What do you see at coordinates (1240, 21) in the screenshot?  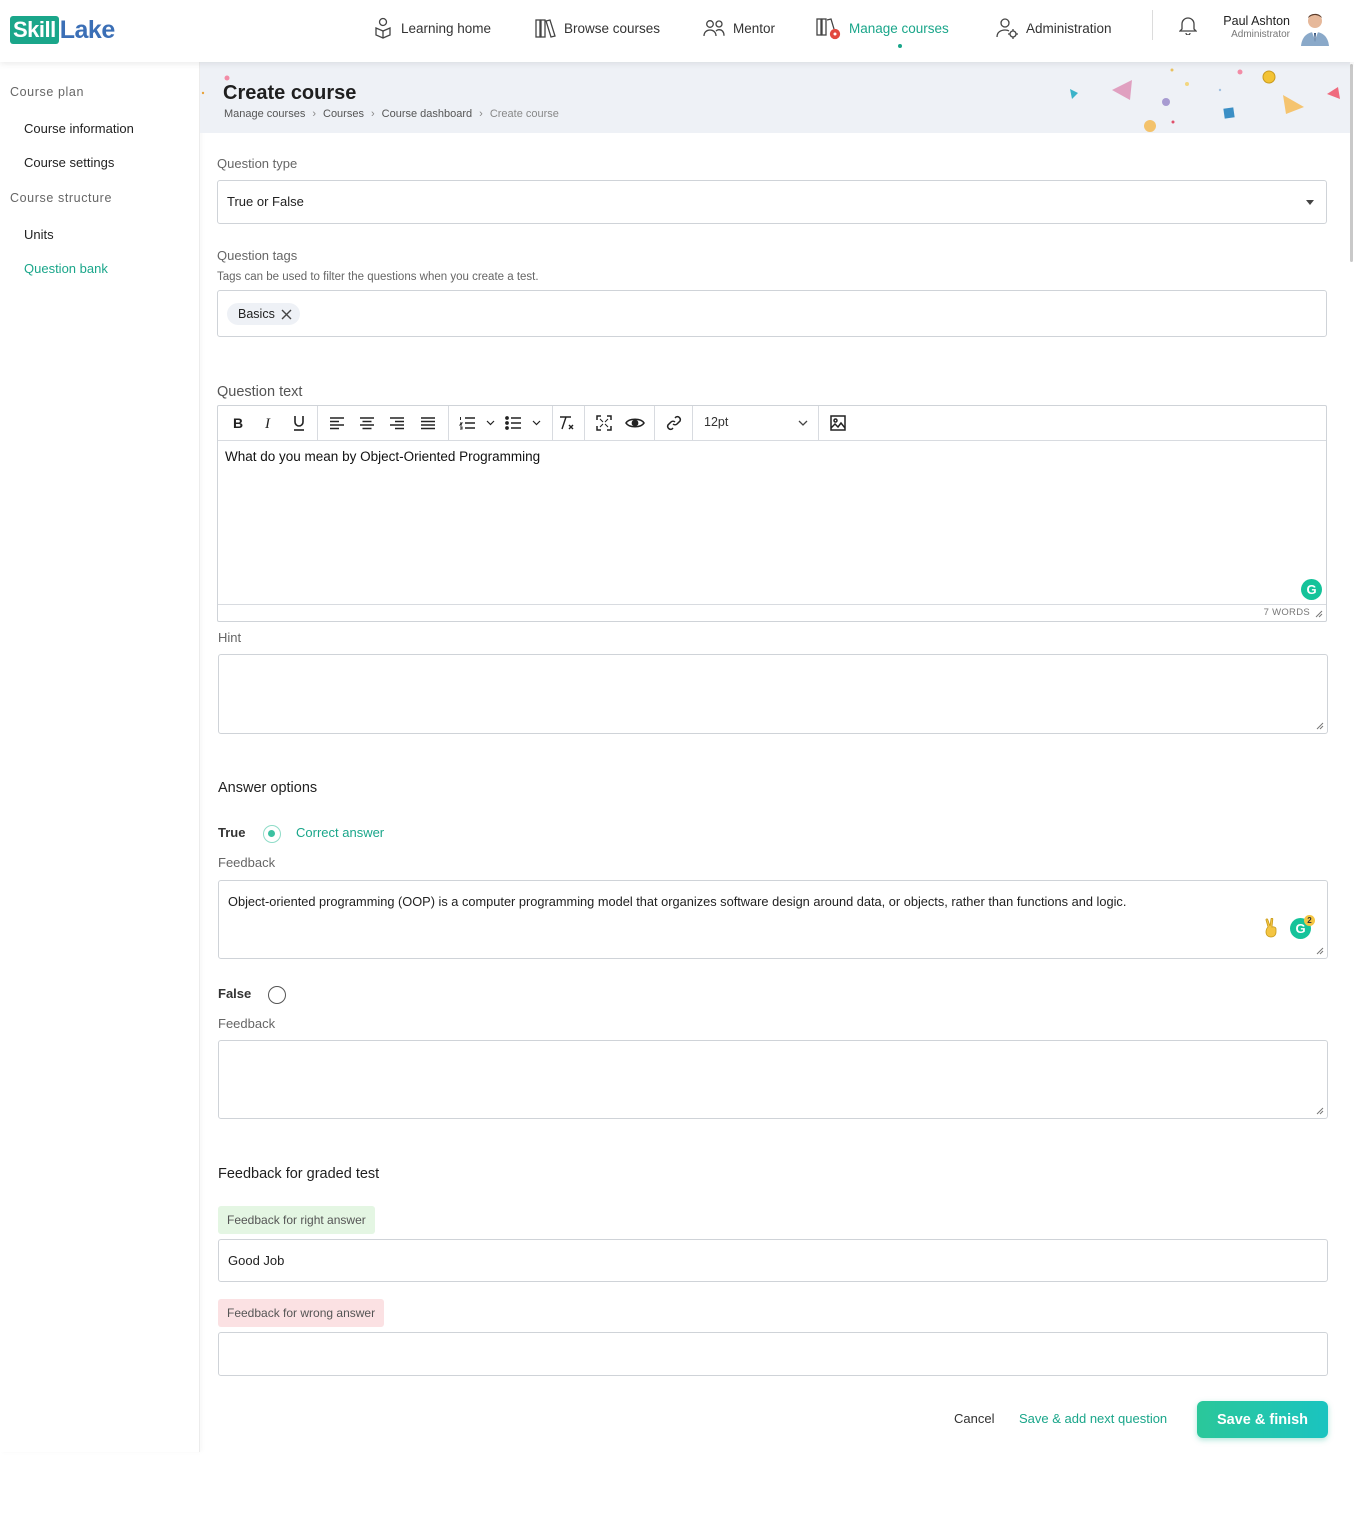 I see `user-name: Paul Ashton` at bounding box center [1240, 21].